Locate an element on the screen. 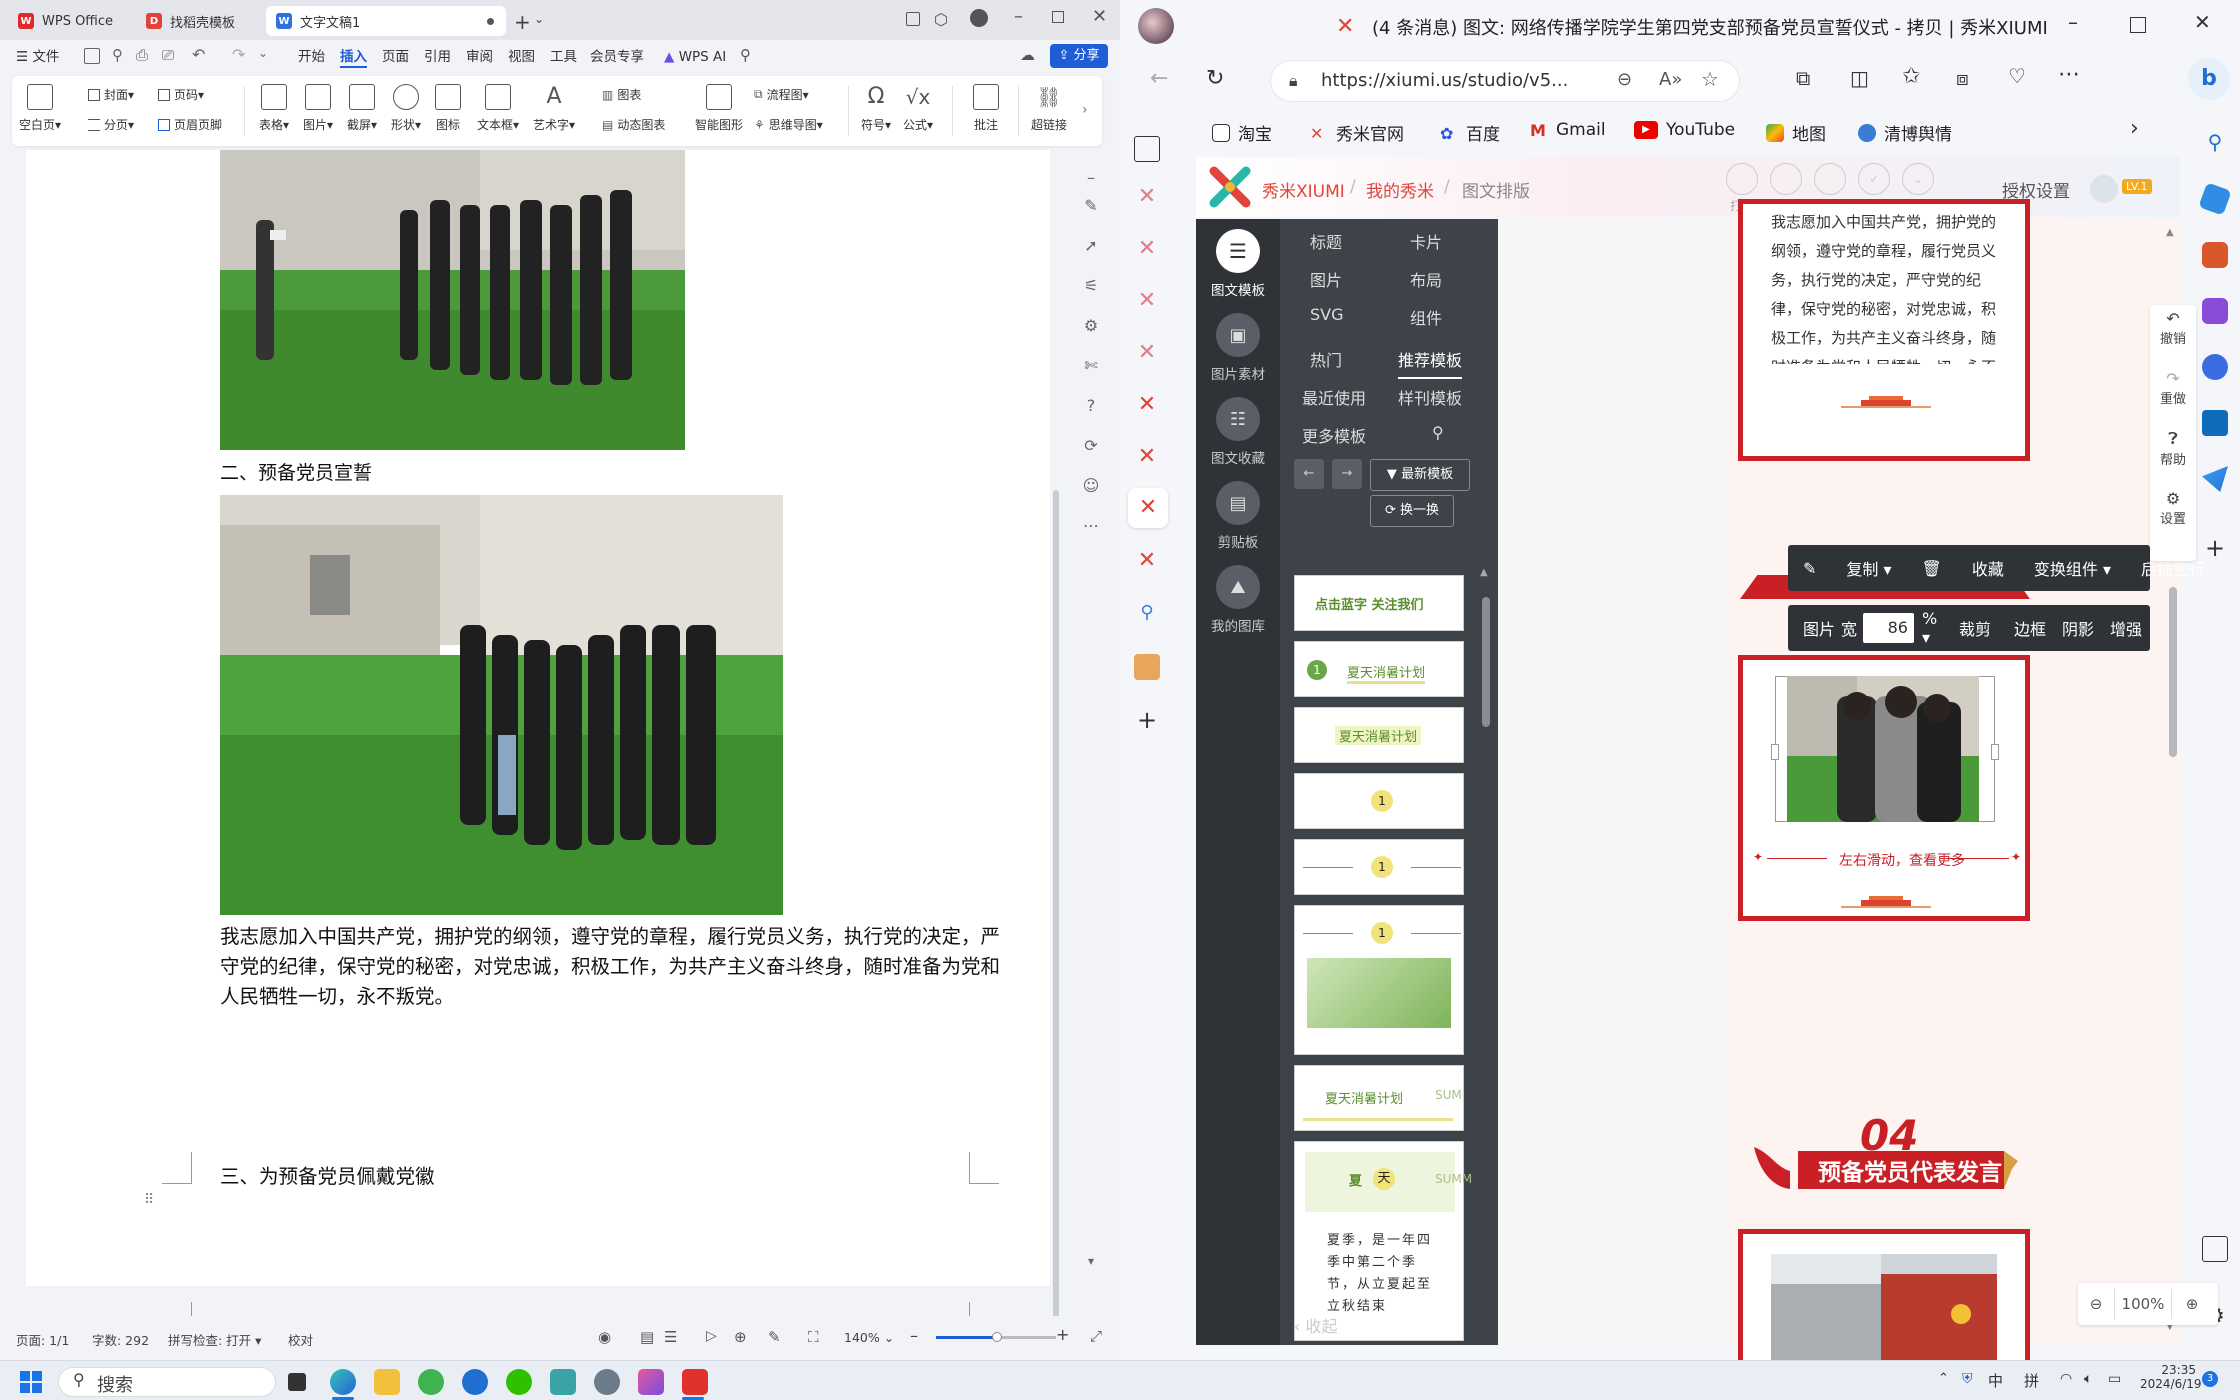 The width and height of the screenshot is (2240, 1400). doc-heading-3: 三、为预备党员佩戴党徽 is located at coordinates (327, 1174).